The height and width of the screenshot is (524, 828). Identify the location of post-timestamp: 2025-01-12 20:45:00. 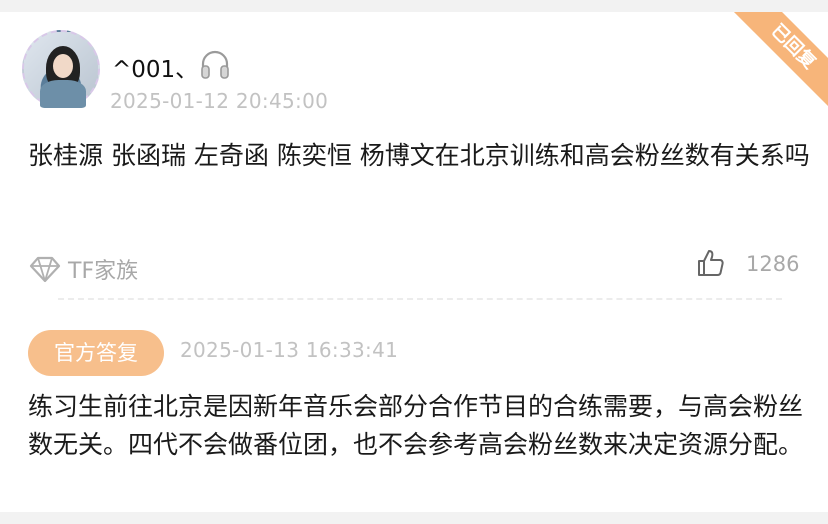
(219, 101).